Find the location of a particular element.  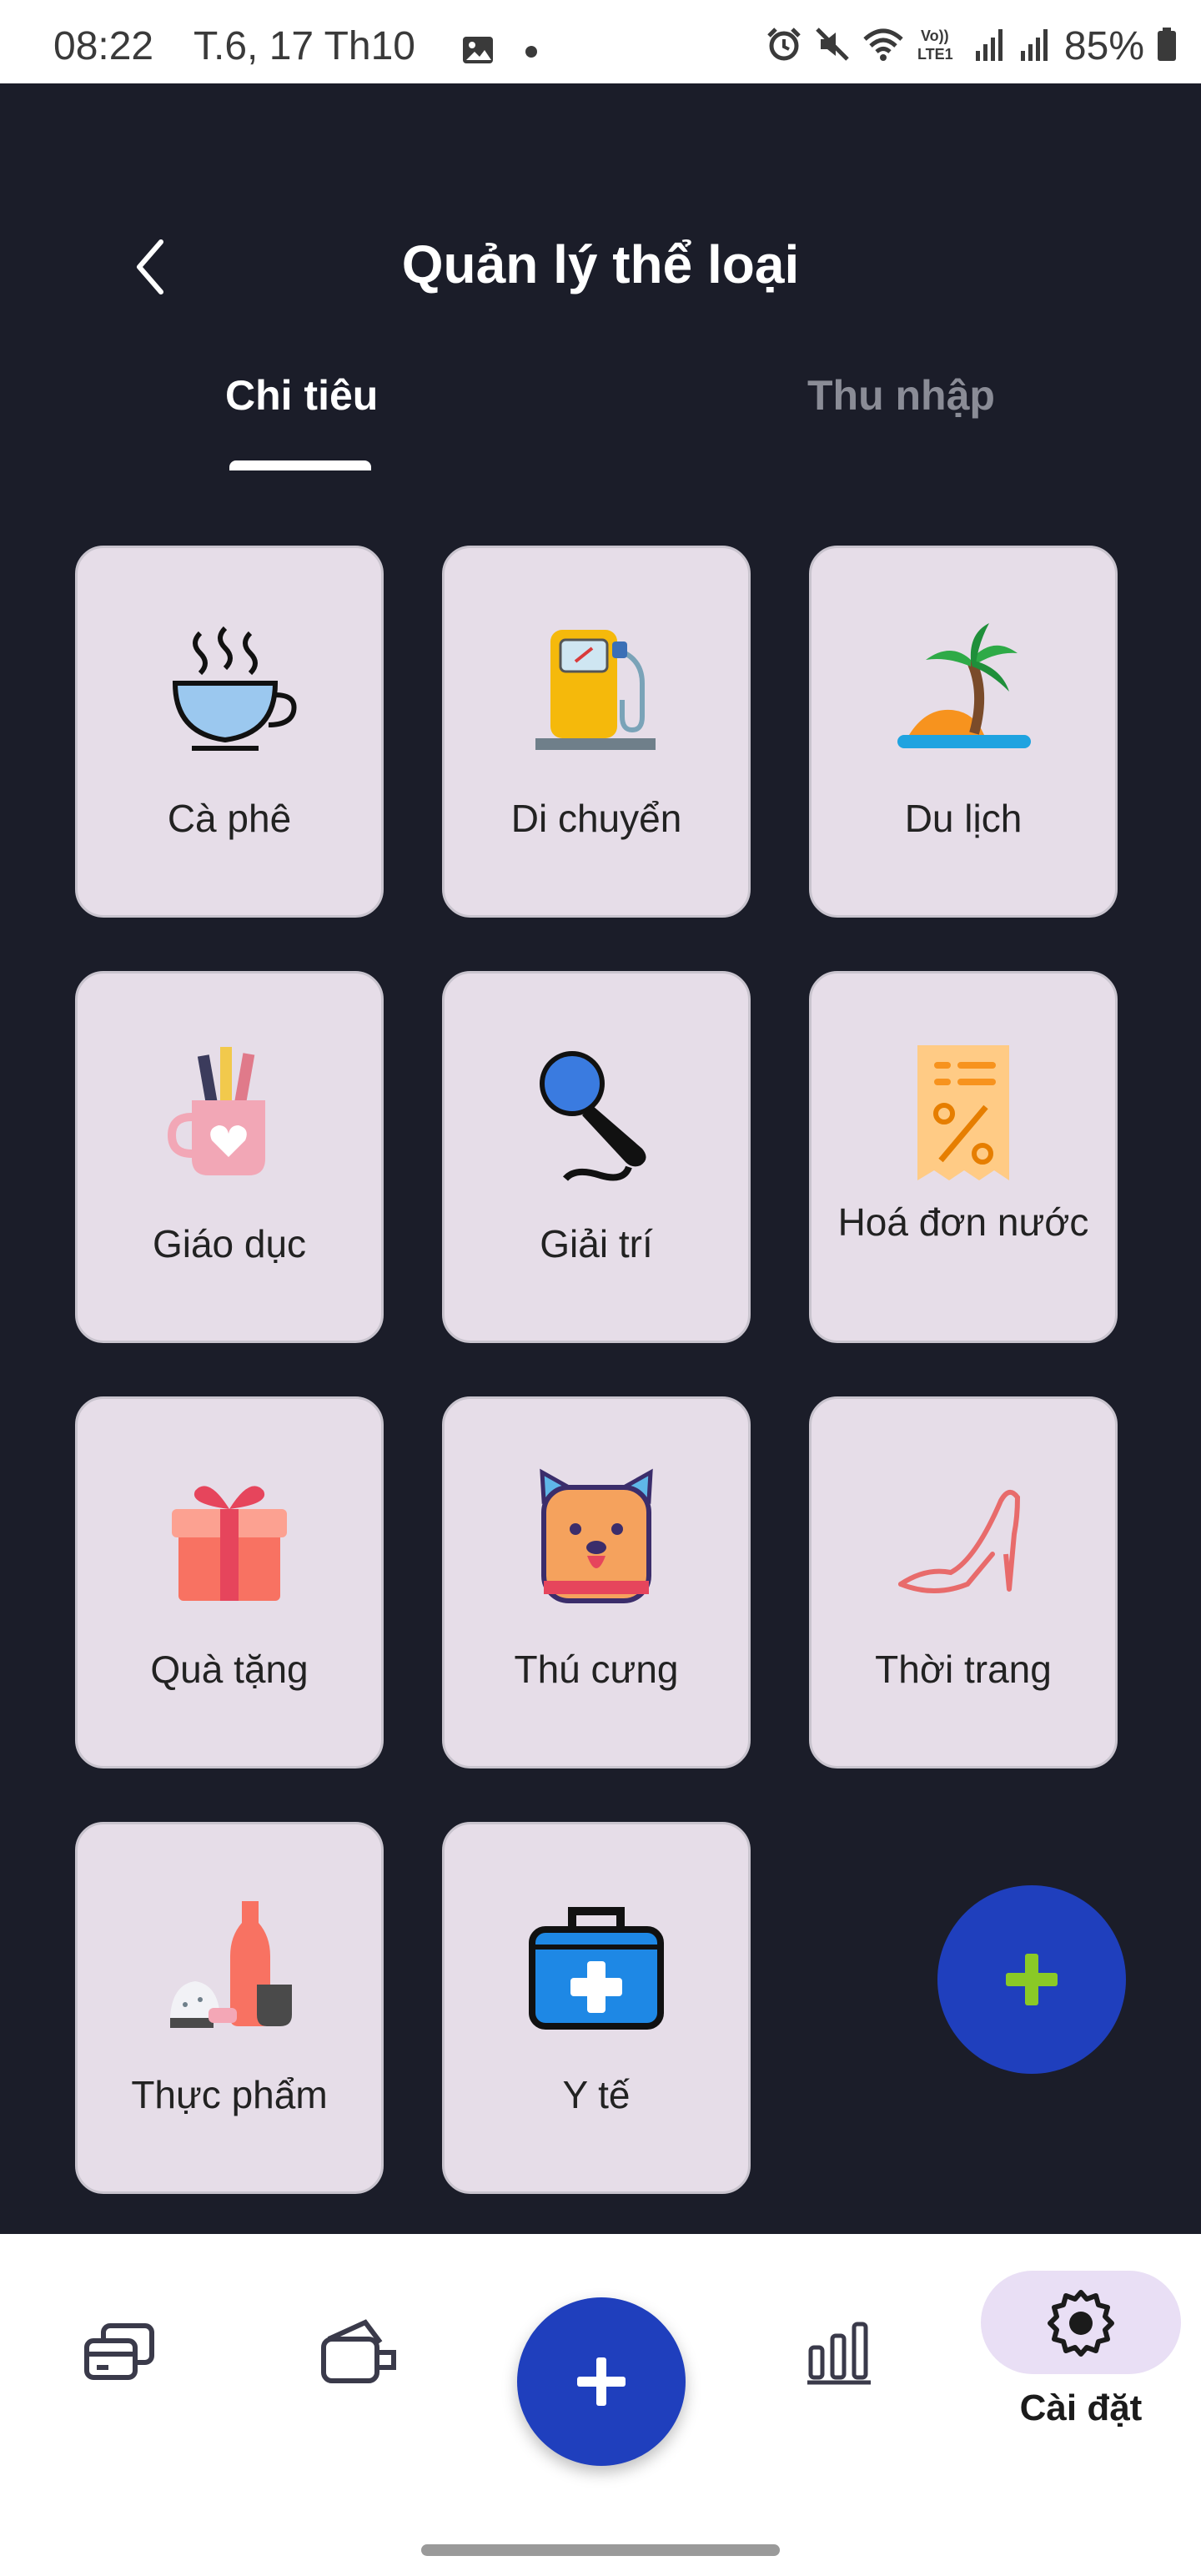

status-time: 08:22 is located at coordinates (104, 46).